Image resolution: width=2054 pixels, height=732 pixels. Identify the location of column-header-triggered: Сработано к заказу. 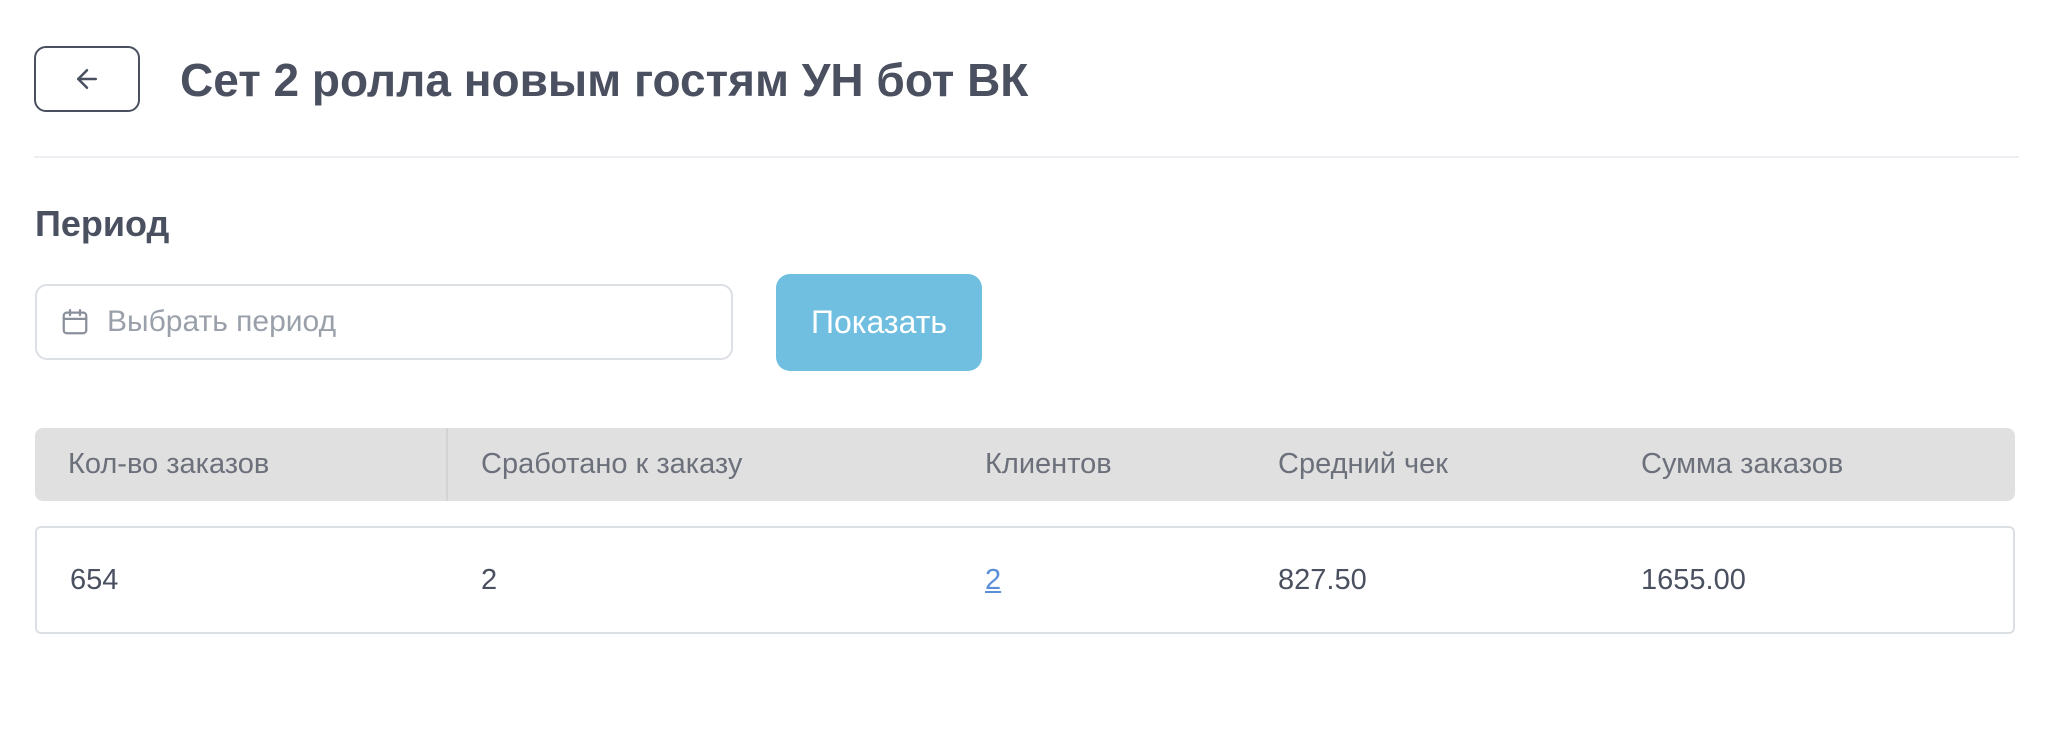
(612, 464).